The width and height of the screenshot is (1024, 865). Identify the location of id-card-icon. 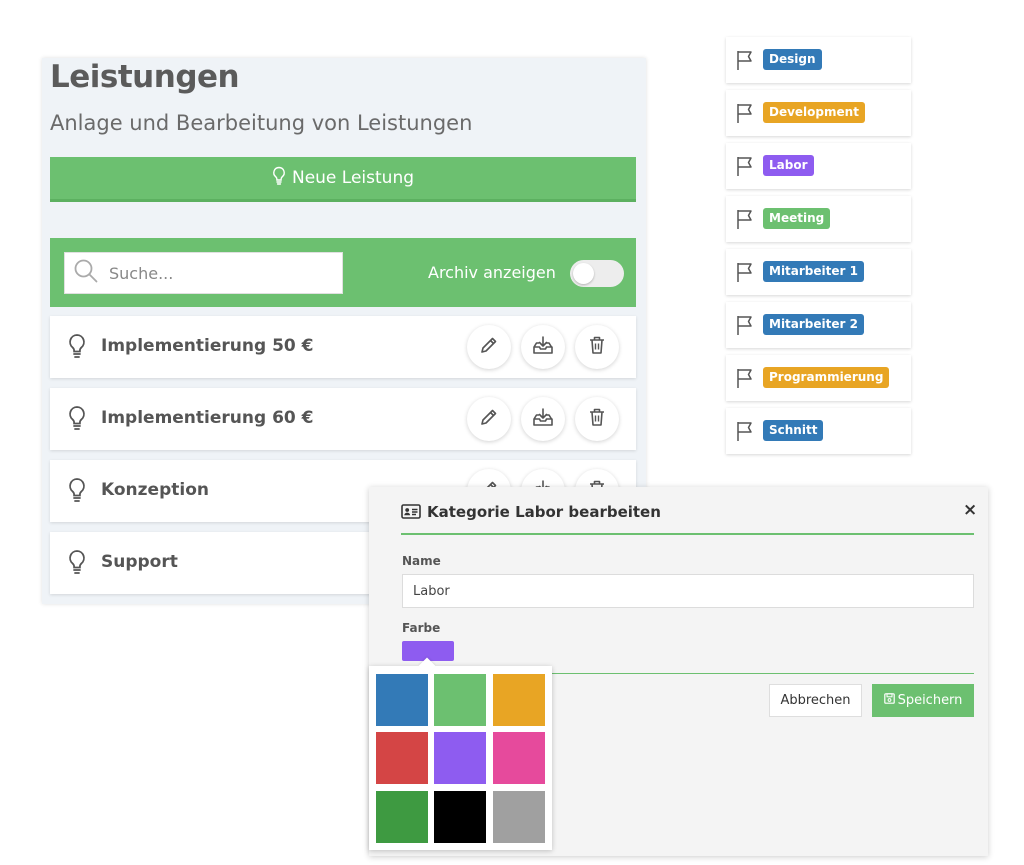
(411, 513).